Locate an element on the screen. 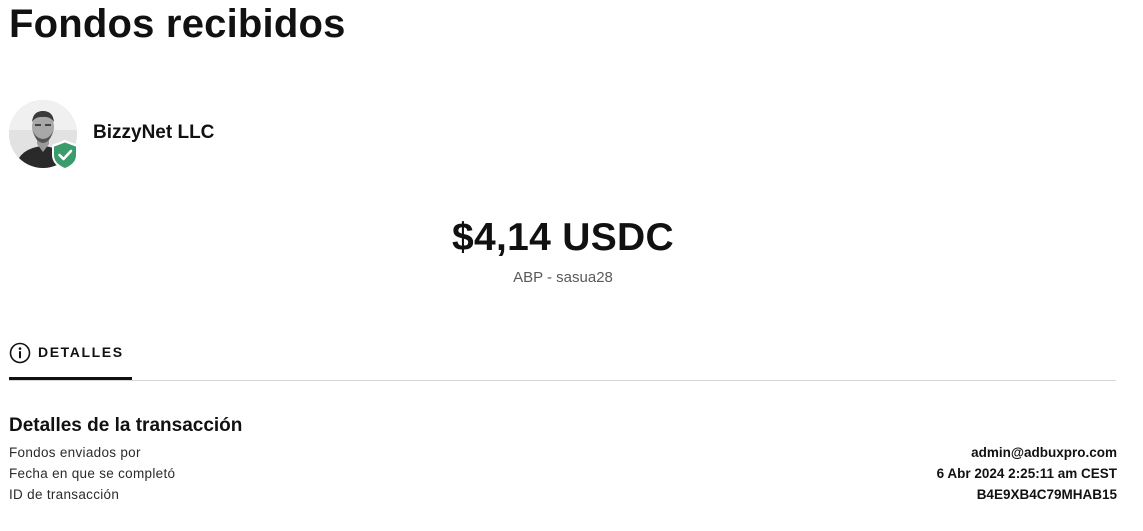 Image resolution: width=1143 pixels, height=531 pixels. amount-subtitle: ABP - sasua28 is located at coordinates (563, 277).